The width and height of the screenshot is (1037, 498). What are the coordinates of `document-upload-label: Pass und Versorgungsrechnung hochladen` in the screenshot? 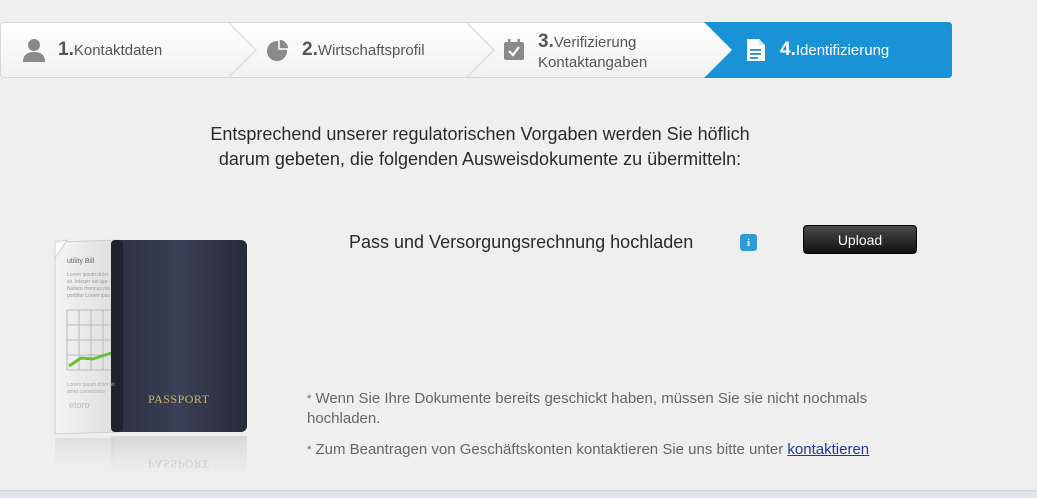 It's located at (521, 242).